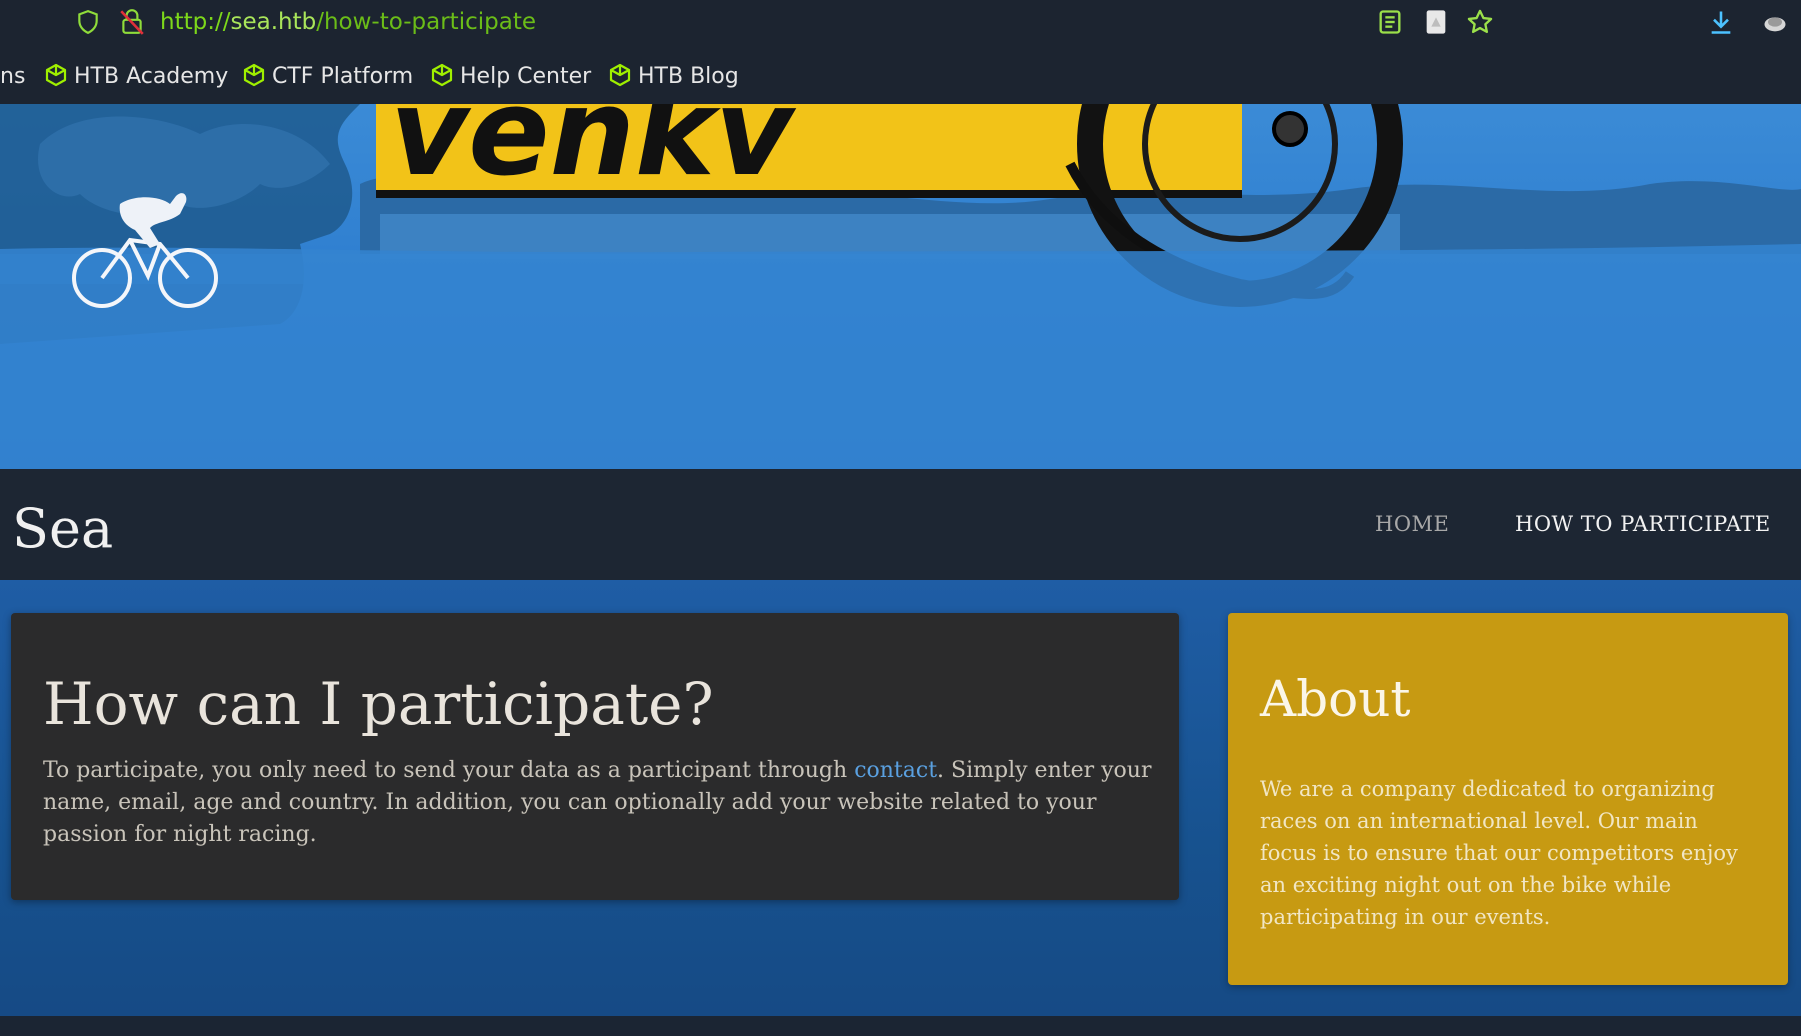 The height and width of the screenshot is (1036, 1801). I want to click on about-heading: About, so click(1335, 699).